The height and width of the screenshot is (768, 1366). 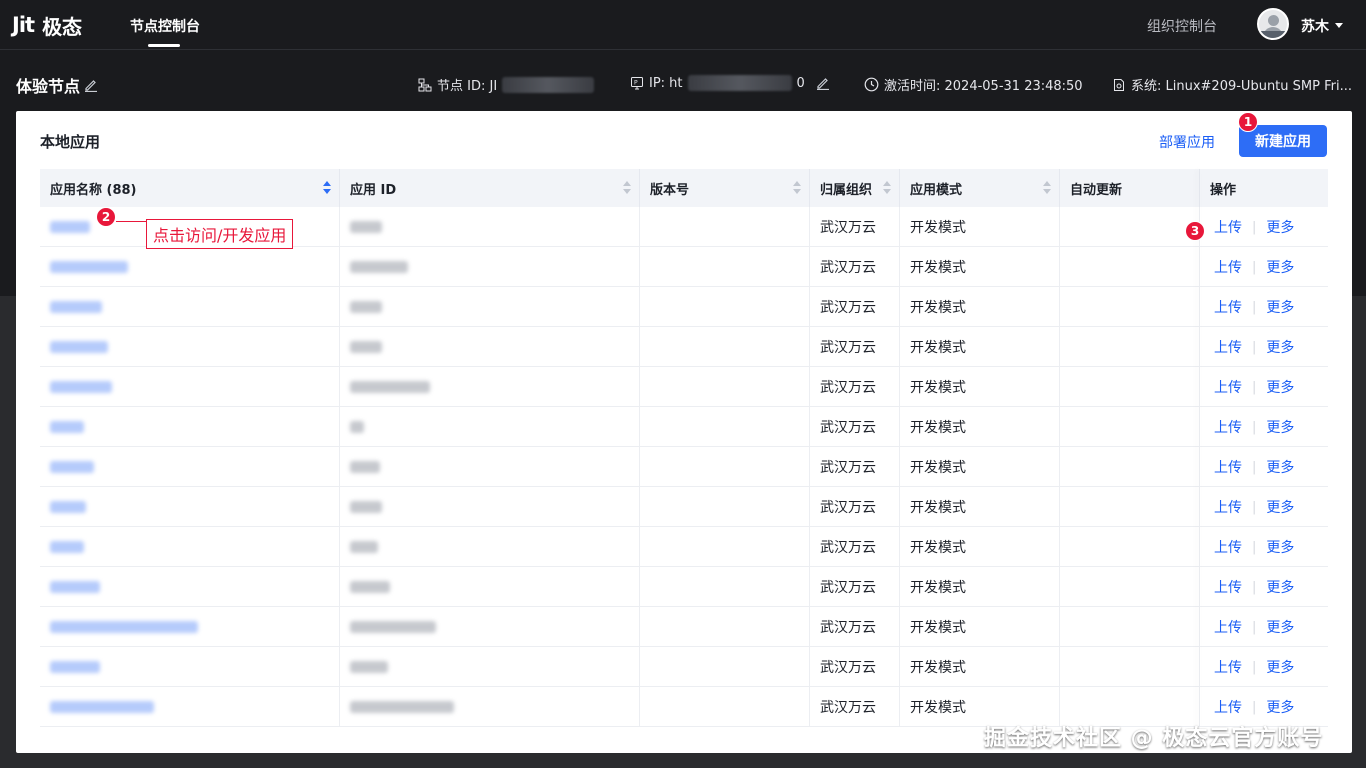 What do you see at coordinates (1339, 25) in the screenshot?
I see `chevron-down-icon` at bounding box center [1339, 25].